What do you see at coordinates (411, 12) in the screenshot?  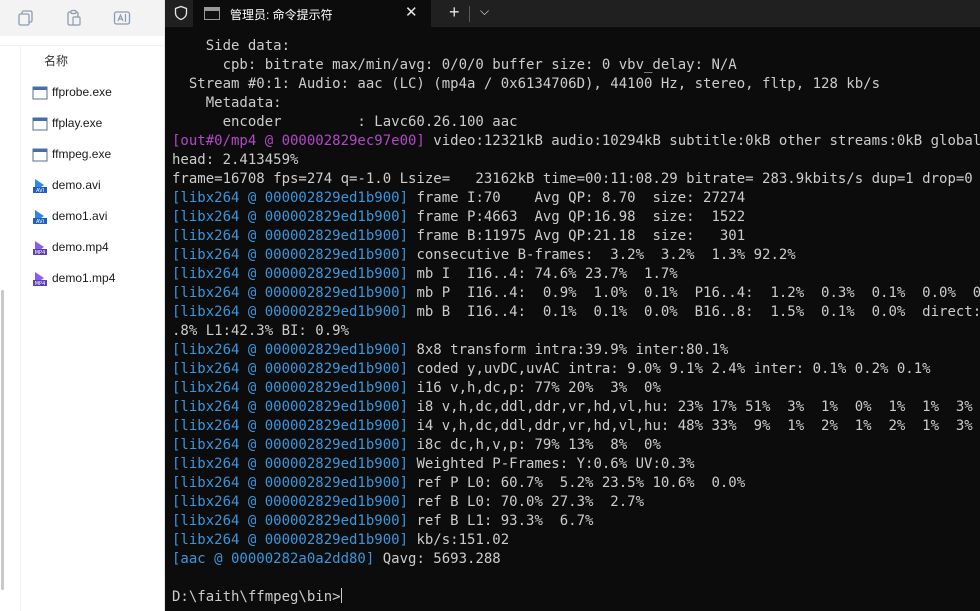 I see `close-icon: ✕` at bounding box center [411, 12].